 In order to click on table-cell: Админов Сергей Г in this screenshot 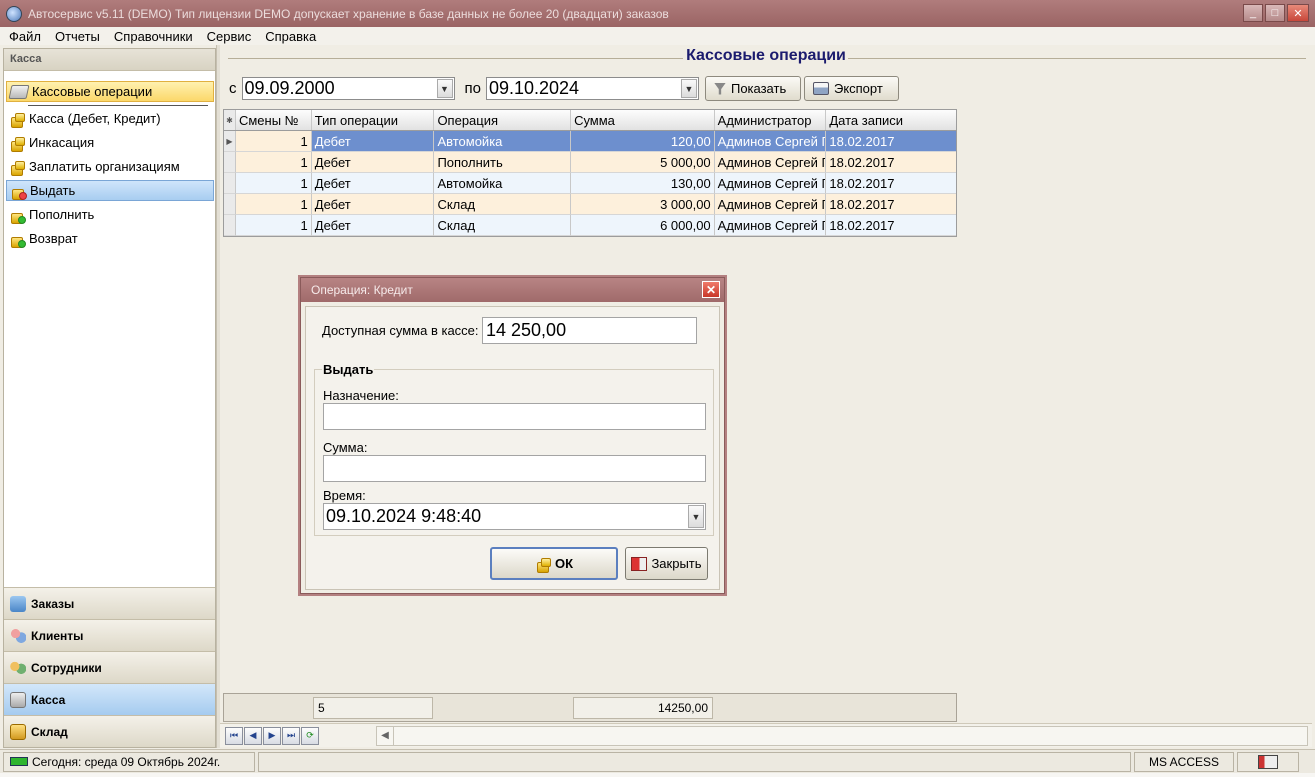, I will do `click(770, 204)`.